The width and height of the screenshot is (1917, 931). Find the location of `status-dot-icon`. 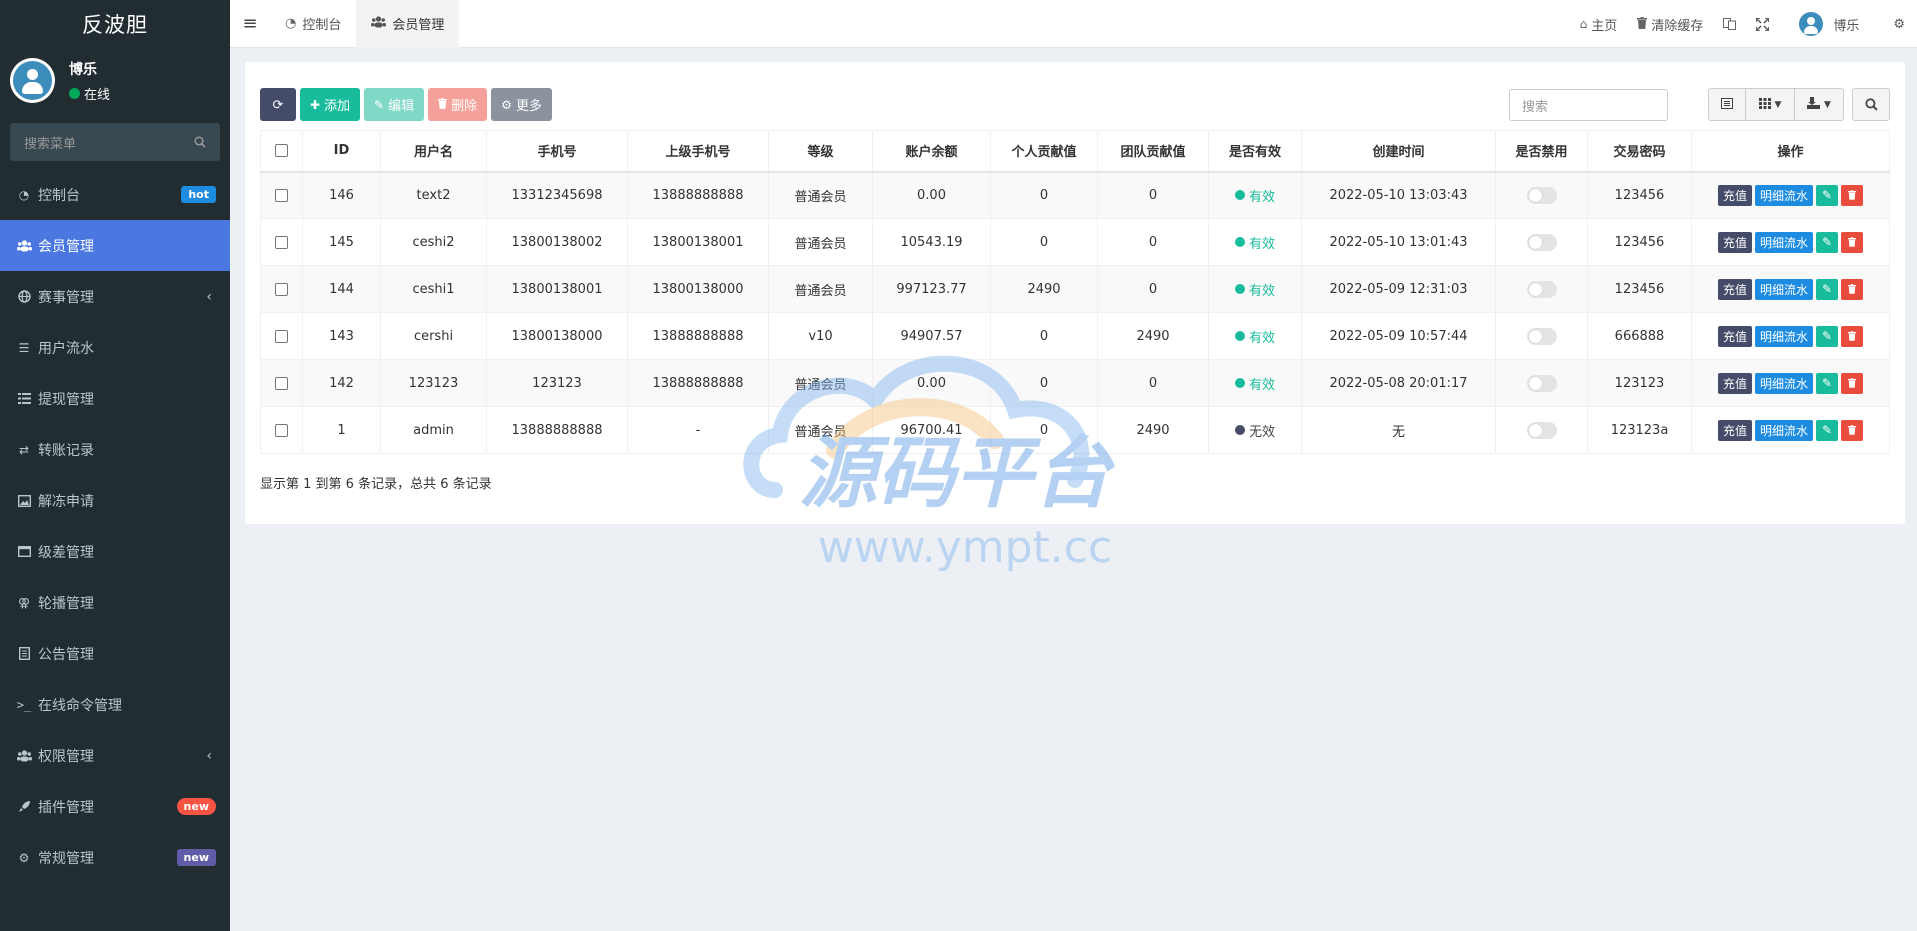

status-dot-icon is located at coordinates (1239, 383).